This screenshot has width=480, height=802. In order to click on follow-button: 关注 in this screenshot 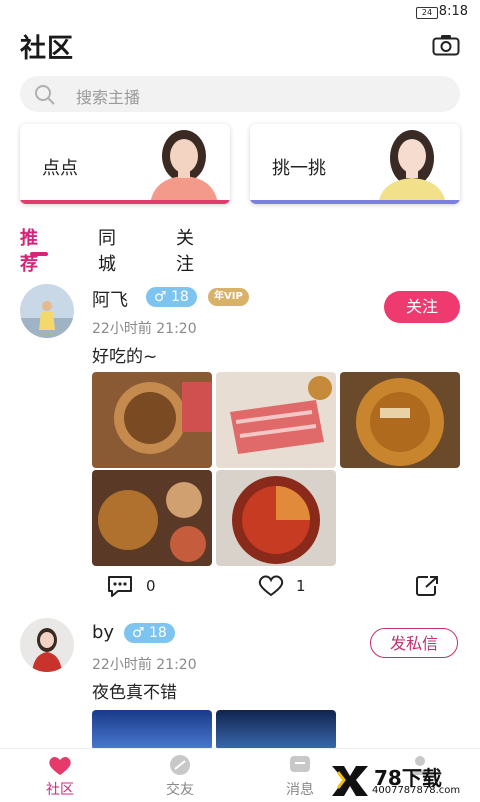, I will do `click(422, 307)`.